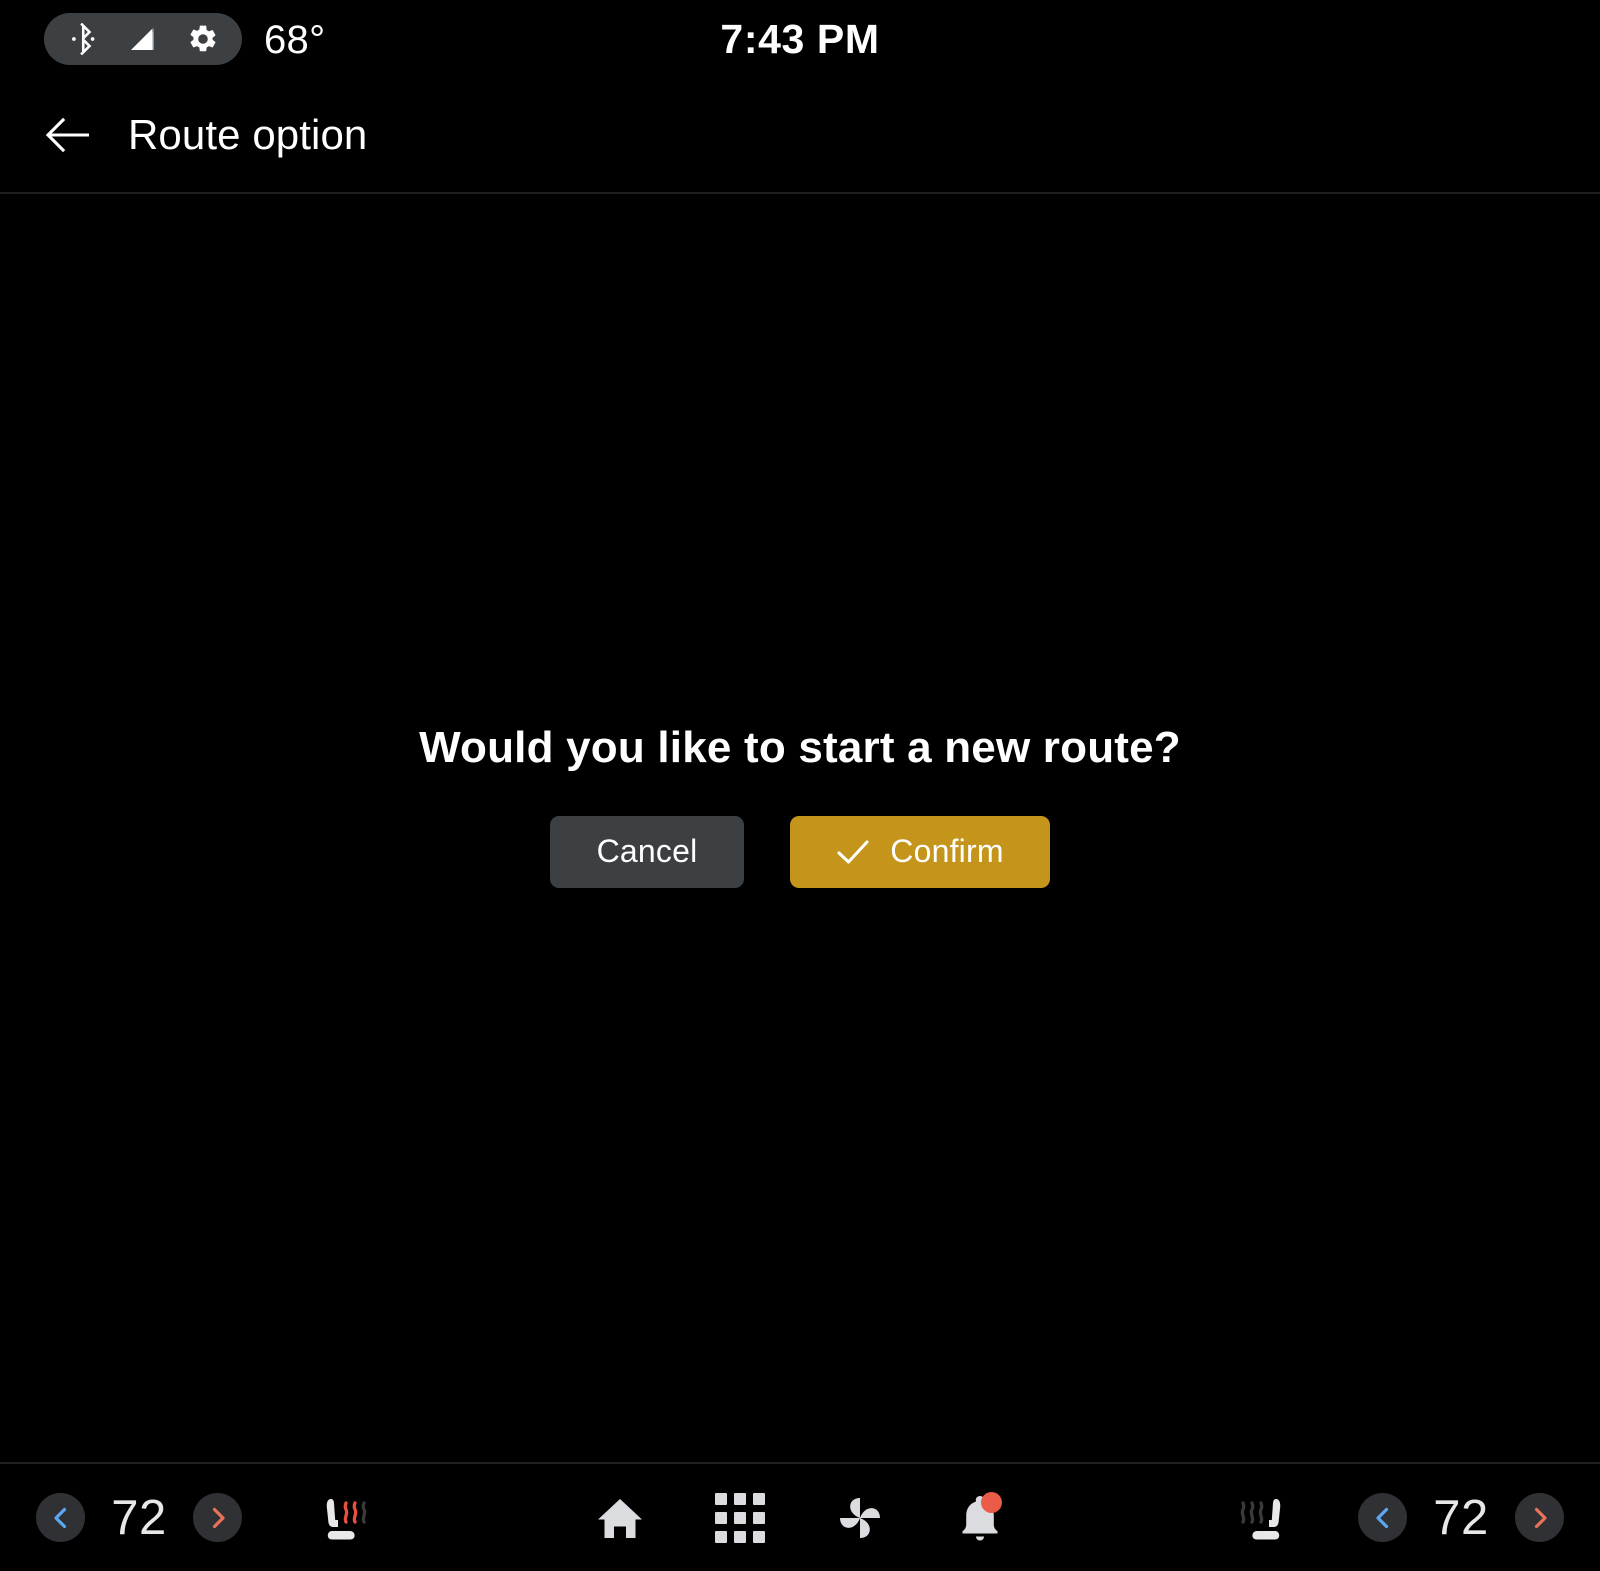 This screenshot has height=1571, width=1600. I want to click on status-bar: 68° 7:43 PM, so click(800, 39).